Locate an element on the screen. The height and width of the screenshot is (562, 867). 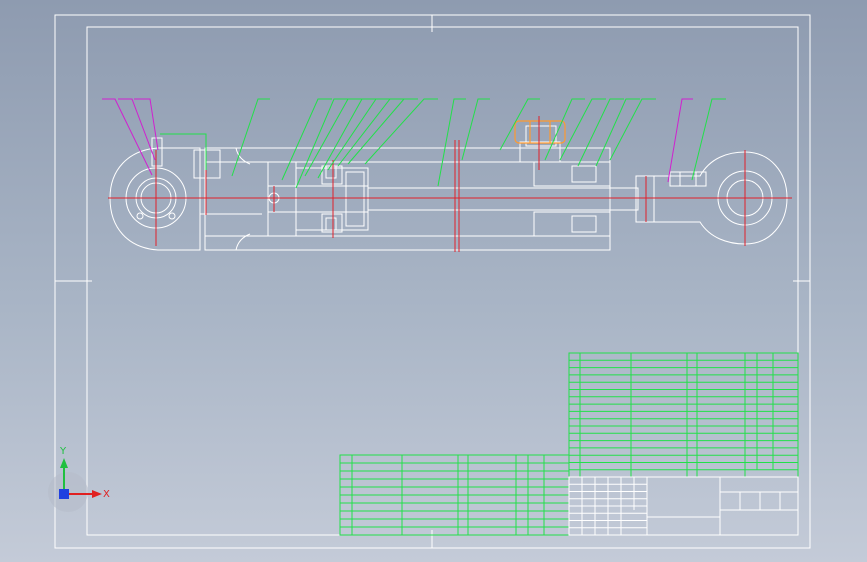
secondary-parts-table is located at coordinates (454, 495).